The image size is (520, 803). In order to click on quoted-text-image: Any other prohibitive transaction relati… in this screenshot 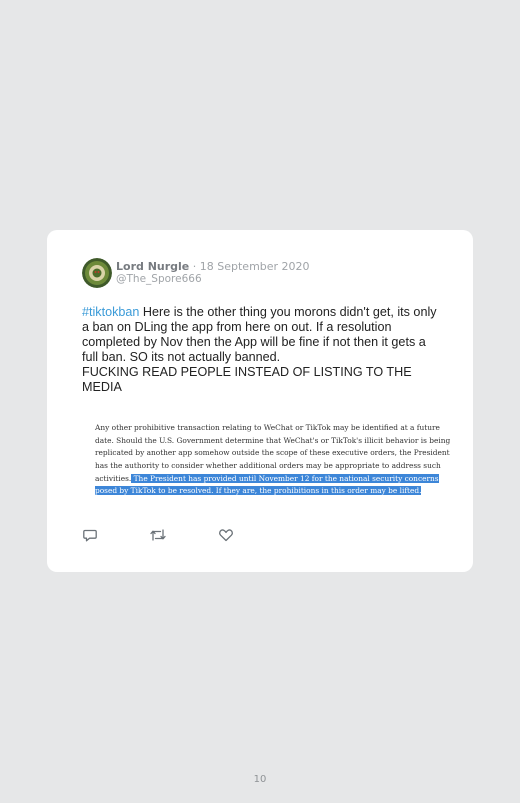, I will do `click(273, 460)`.